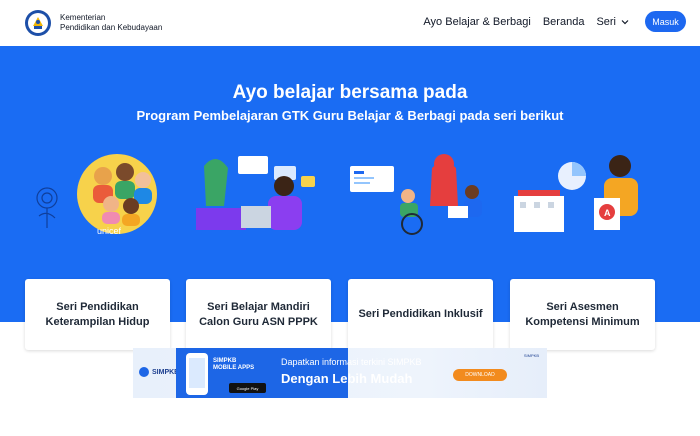 This screenshot has width=700, height=436. I want to click on card-title-line1: Seri Pendidikan Inklusif, so click(420, 314).